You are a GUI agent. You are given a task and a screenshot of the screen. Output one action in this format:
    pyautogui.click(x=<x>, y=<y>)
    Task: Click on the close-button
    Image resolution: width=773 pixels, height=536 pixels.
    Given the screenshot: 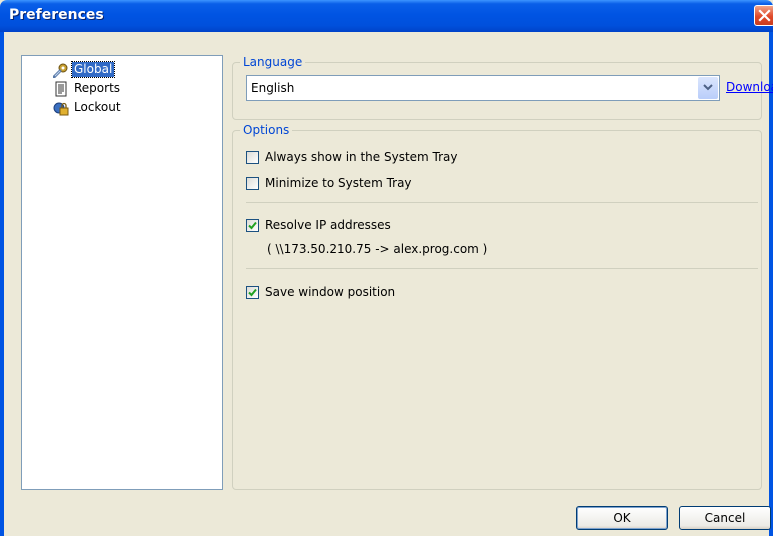 What is the action you would take?
    pyautogui.click(x=763, y=15)
    